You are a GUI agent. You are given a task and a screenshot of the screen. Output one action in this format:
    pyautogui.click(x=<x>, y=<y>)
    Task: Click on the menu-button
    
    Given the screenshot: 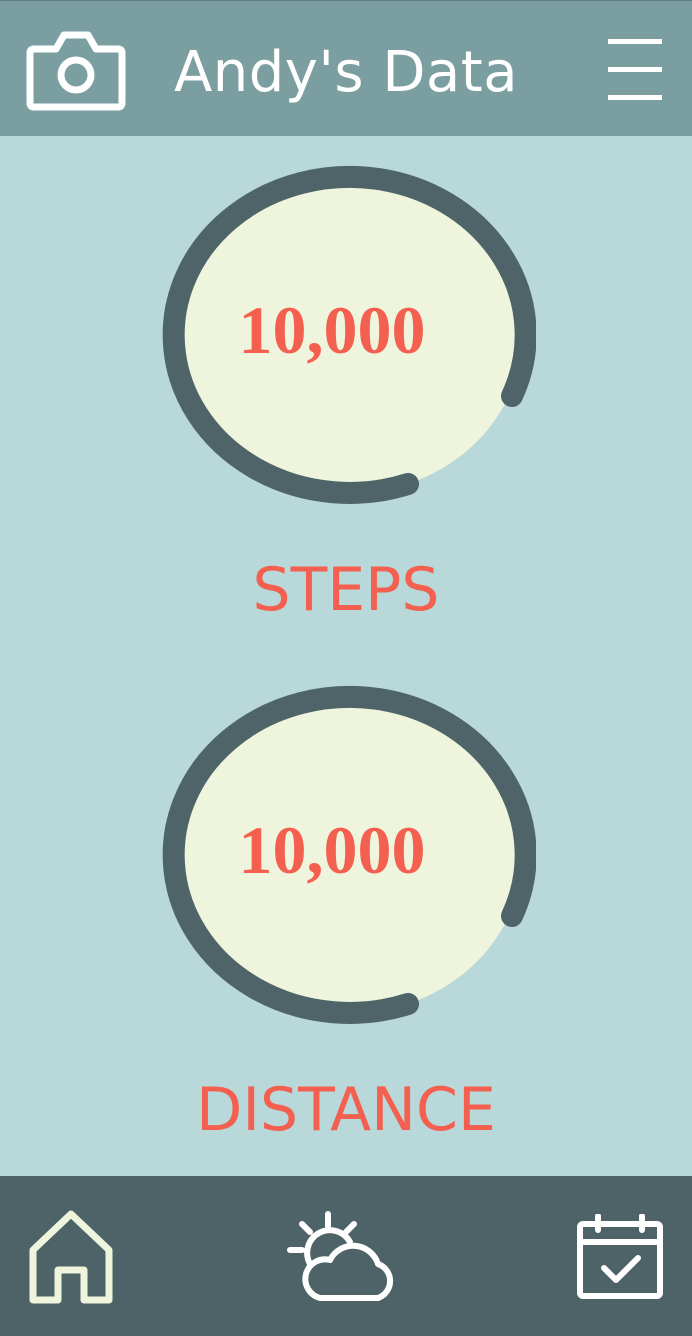 What is the action you would take?
    pyautogui.click(x=636, y=70)
    